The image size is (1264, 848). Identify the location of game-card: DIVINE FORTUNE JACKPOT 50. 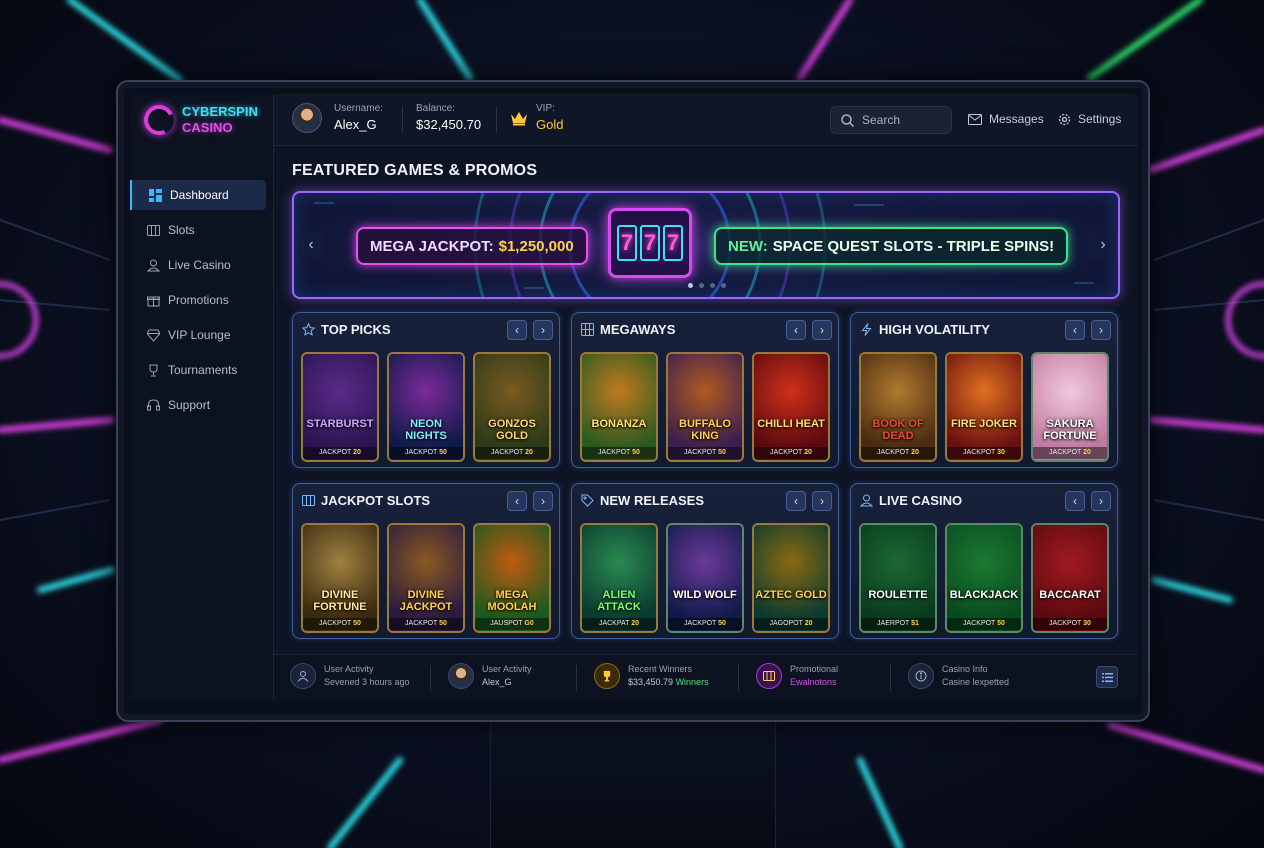
(340, 578).